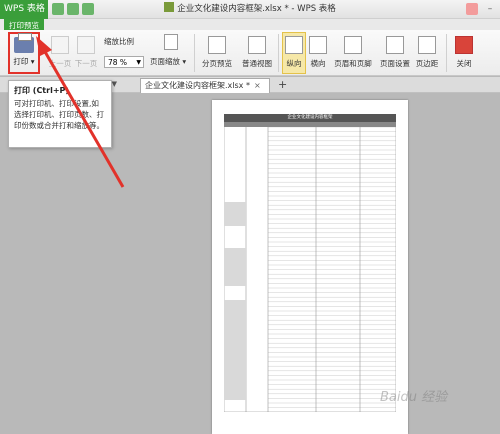 The height and width of the screenshot is (434, 500). What do you see at coordinates (250, 9) in the screenshot?
I see `window-title: 企业文化建设内容框架.xlsx * - WPS 表格` at bounding box center [250, 9].